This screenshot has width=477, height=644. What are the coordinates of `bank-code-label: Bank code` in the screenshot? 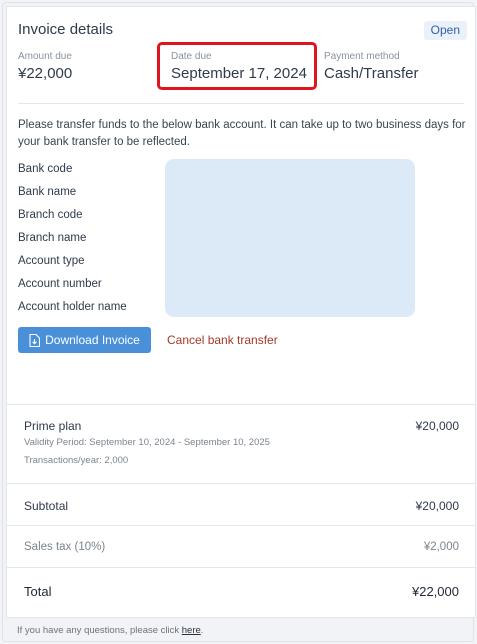 It's located at (45, 169).